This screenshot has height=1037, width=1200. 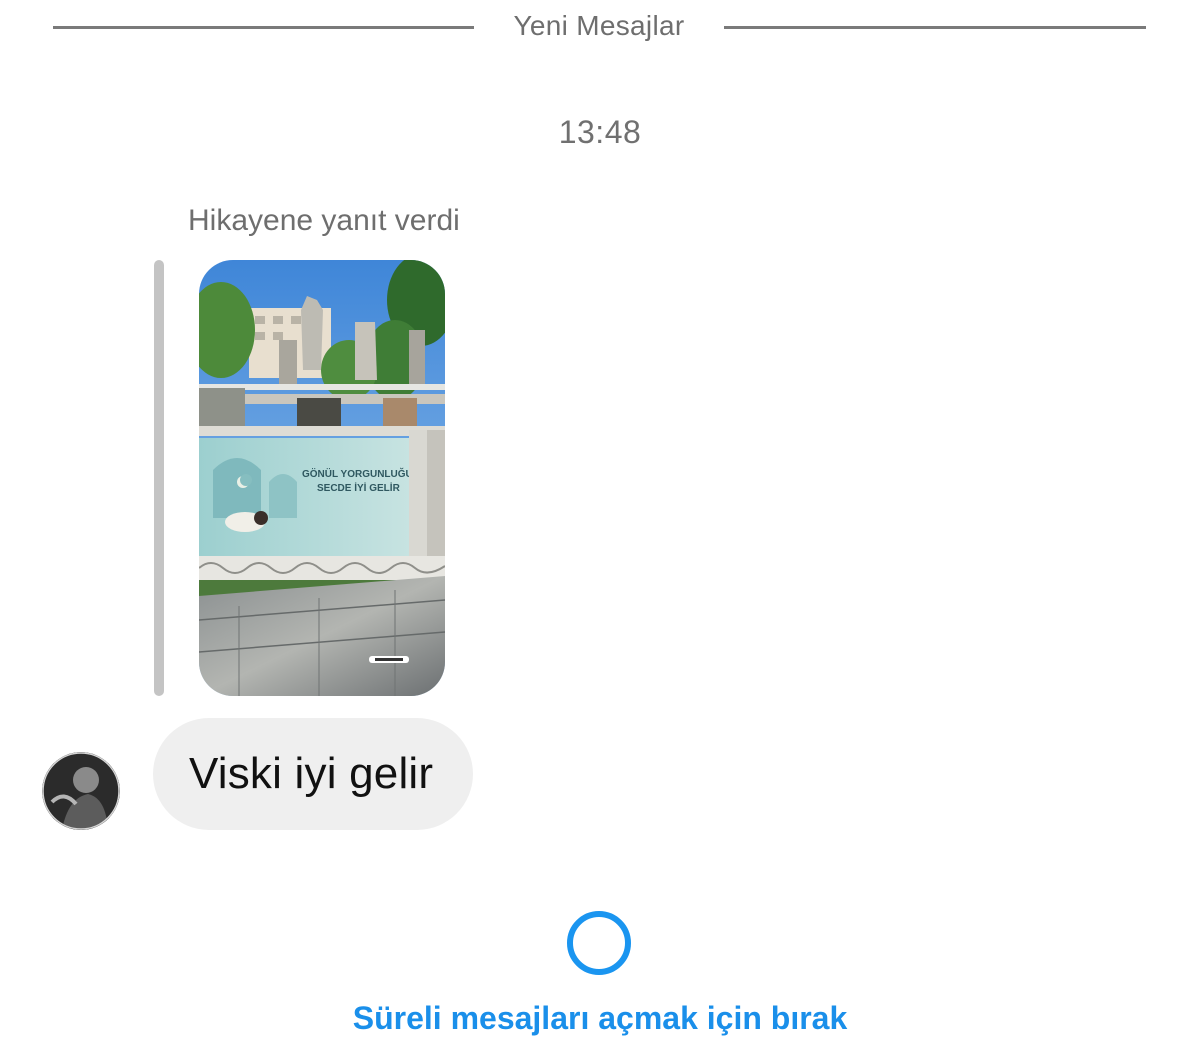 What do you see at coordinates (81, 791) in the screenshot?
I see `sender-avatar` at bounding box center [81, 791].